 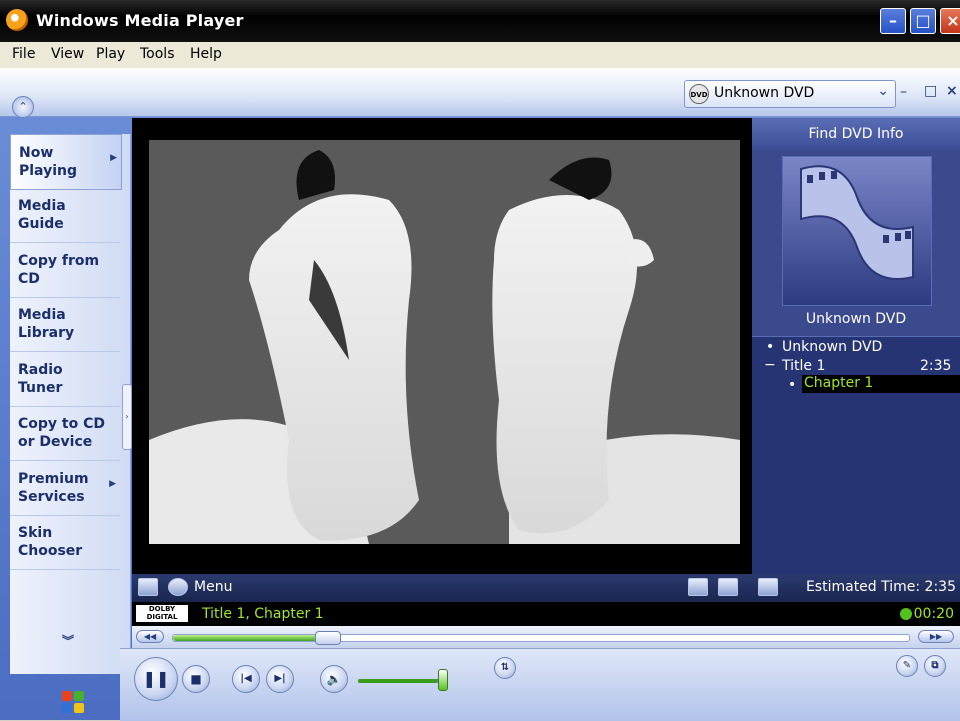 I want to click on status-bar: DOLBY DIGITAL Title 1, Chapter 1 00:20, so click(x=546, y=614).